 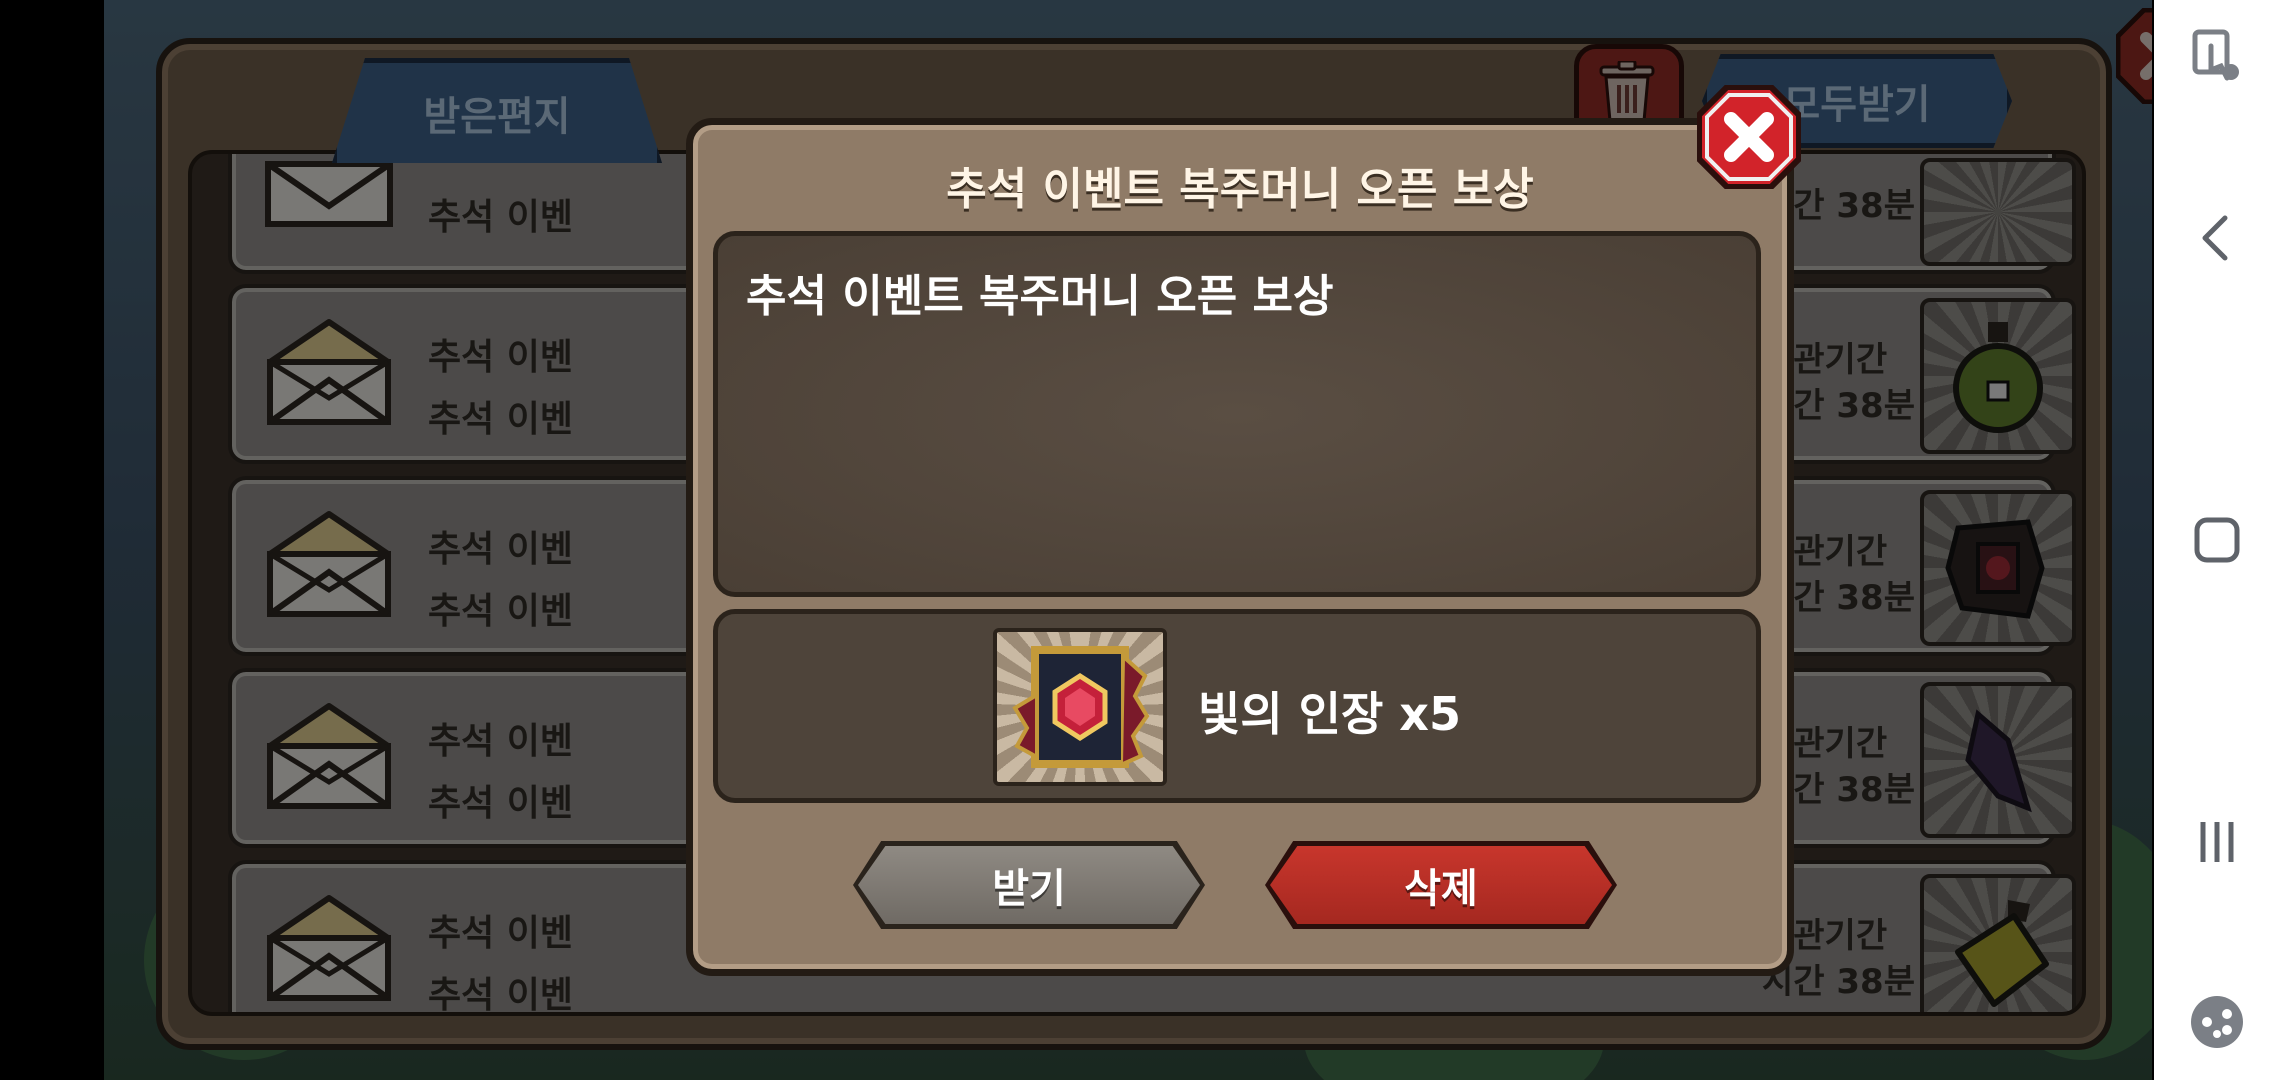 What do you see at coordinates (1040, 296) in the screenshot?
I see `dialog-message: 추석 이벤트 복주머니 오픈 보상` at bounding box center [1040, 296].